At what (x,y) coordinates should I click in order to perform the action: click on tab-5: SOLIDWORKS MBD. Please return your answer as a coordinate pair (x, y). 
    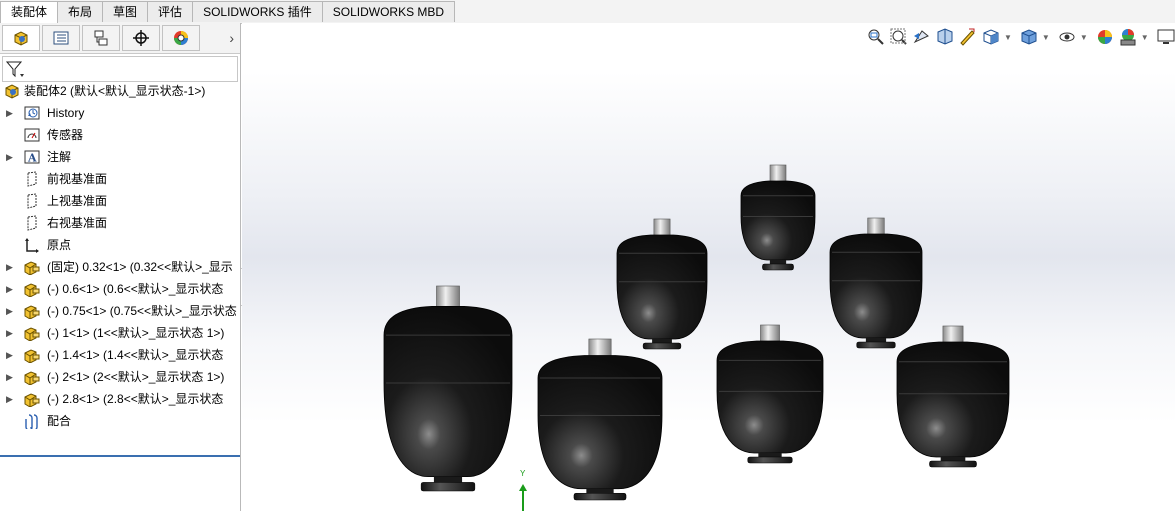
    Looking at the image, I should click on (388, 11).